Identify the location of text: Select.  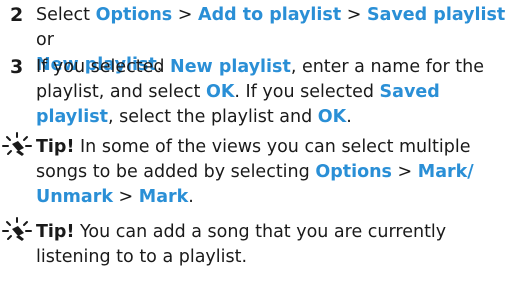
(66, 15).